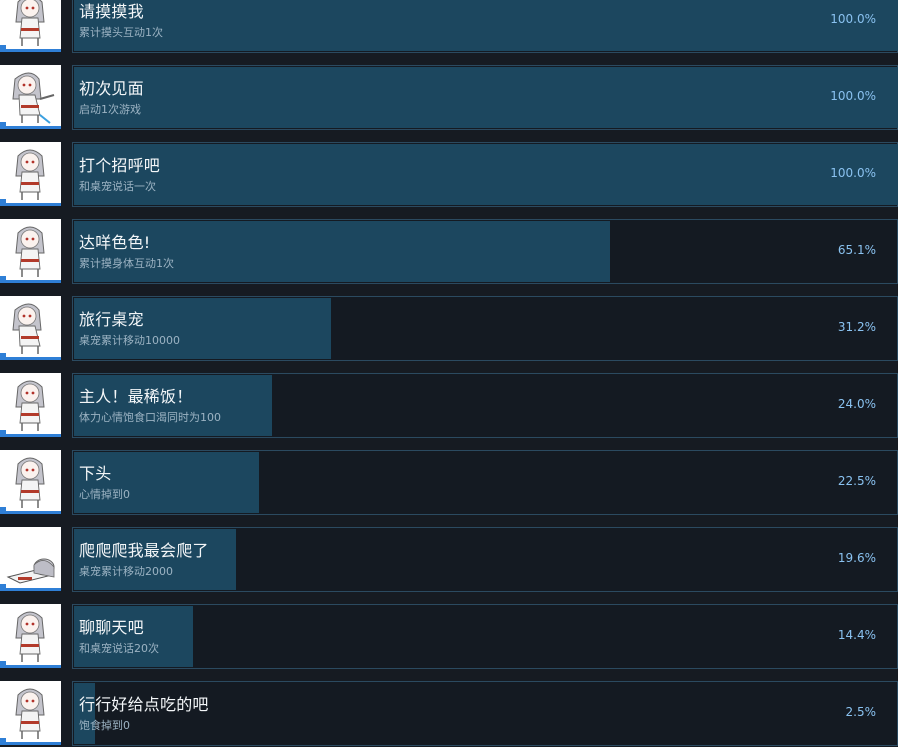  I want to click on achievement-description: 启动1次游戏, so click(110, 109).